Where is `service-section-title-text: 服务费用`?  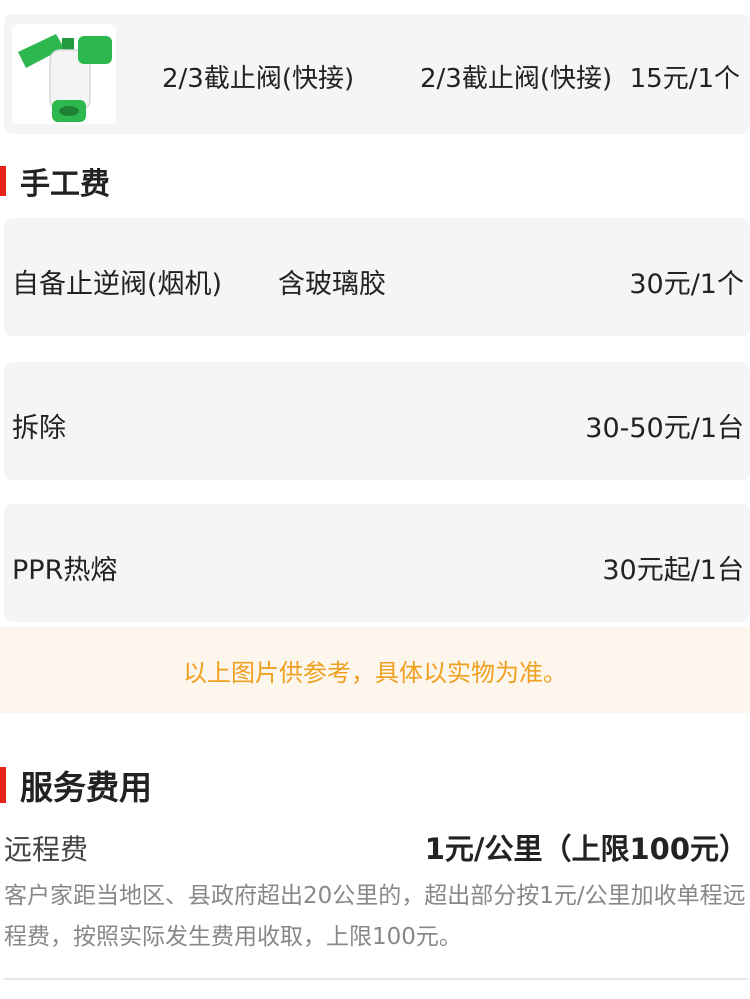
service-section-title-text: 服务费用 is located at coordinates (86, 787).